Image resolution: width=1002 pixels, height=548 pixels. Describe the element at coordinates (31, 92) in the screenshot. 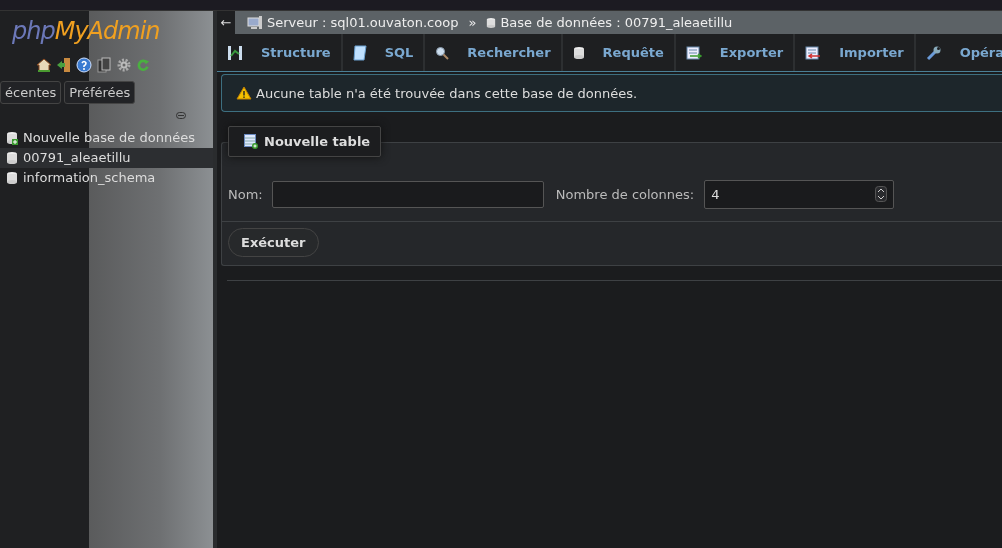

I see `sidebar-tab: écentes` at that location.